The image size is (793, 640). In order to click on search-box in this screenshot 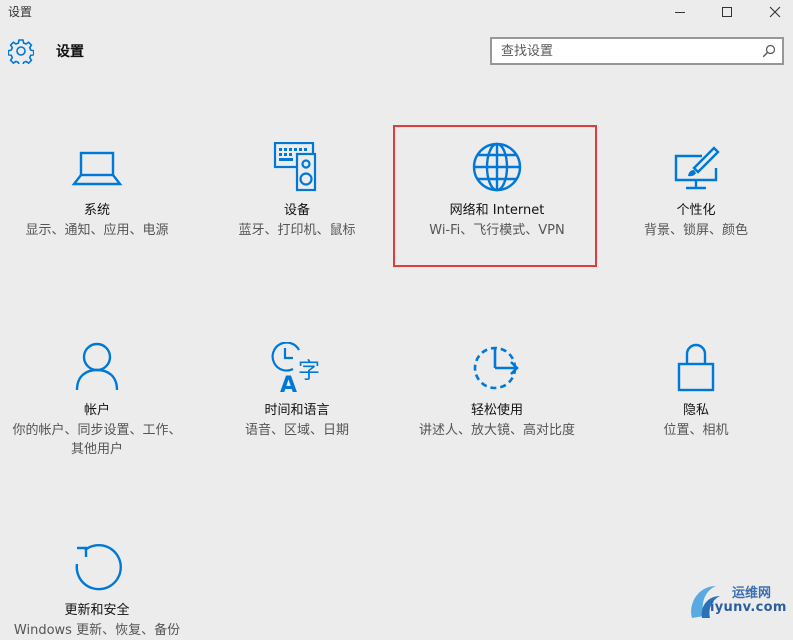, I will do `click(637, 51)`.